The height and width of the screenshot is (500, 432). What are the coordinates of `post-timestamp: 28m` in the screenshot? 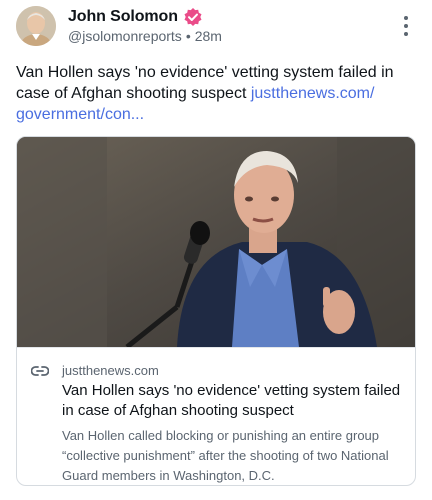 It's located at (208, 36).